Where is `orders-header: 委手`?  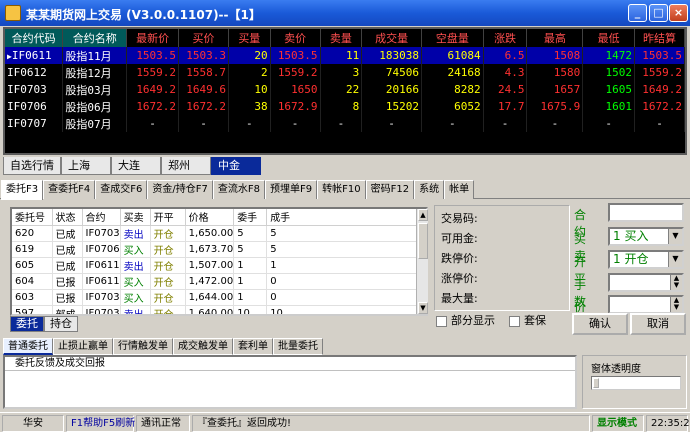 orders-header: 委手 is located at coordinates (250, 217).